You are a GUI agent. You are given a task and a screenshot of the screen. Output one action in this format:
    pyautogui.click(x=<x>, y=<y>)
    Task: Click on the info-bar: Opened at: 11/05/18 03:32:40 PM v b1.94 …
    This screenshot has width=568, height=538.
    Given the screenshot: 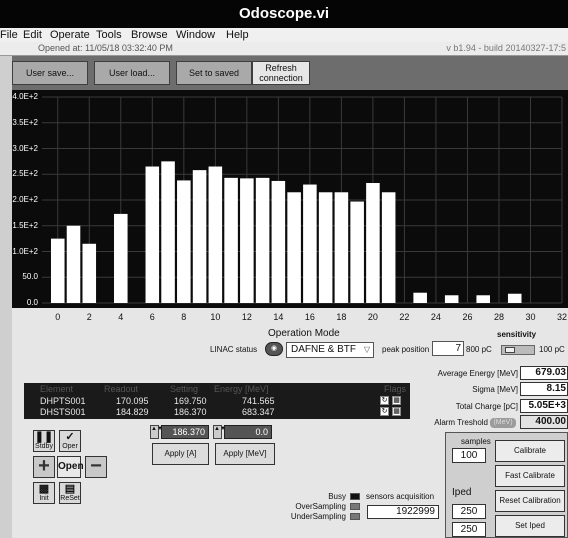 What is the action you would take?
    pyautogui.click(x=284, y=49)
    